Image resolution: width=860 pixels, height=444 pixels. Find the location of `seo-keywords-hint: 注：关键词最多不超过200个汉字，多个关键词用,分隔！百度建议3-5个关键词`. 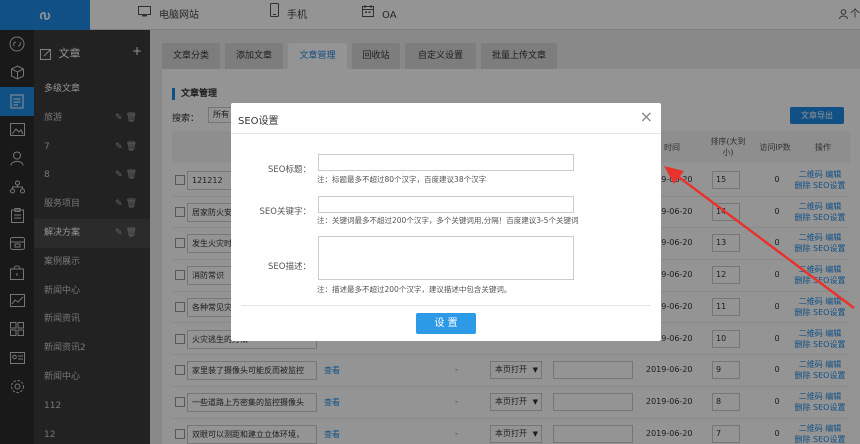

seo-keywords-hint: 注：关键词最多不超过200个汉字，多个关键词用,分隔！百度建议3-5个关键词 is located at coordinates (448, 220).